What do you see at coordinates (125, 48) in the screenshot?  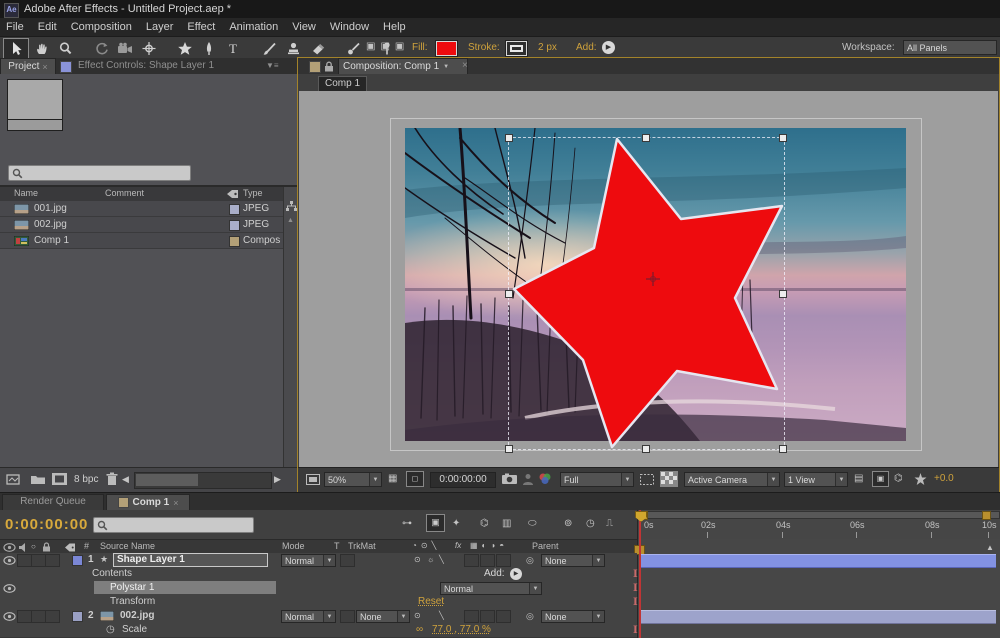 I see `camera-tool-icon` at bounding box center [125, 48].